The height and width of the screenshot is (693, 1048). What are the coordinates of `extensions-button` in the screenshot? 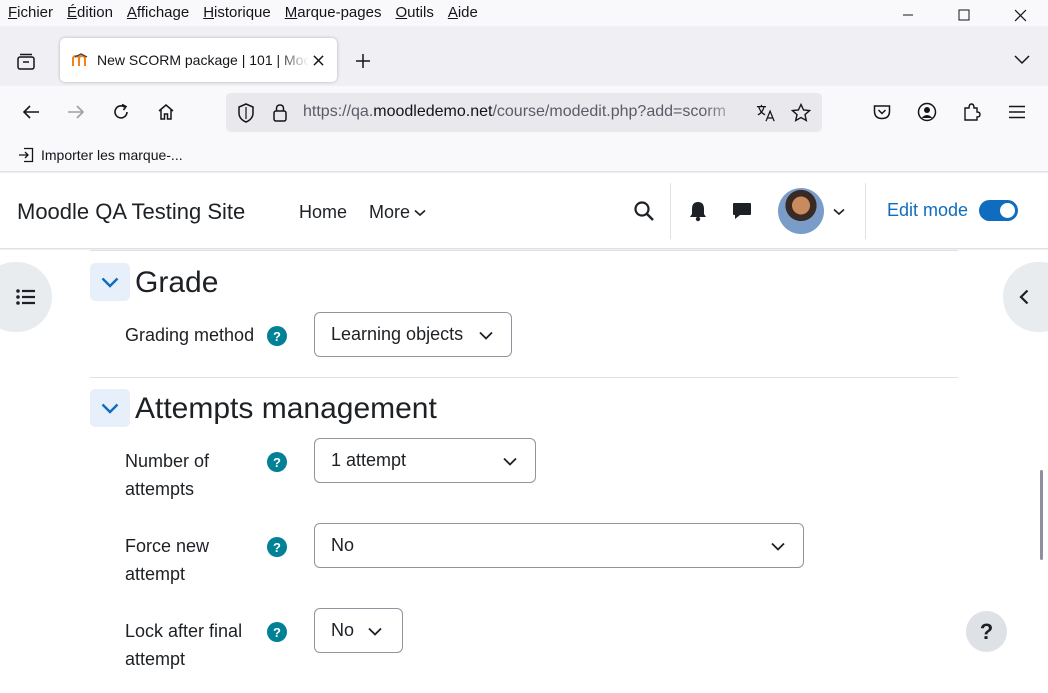 It's located at (972, 112).